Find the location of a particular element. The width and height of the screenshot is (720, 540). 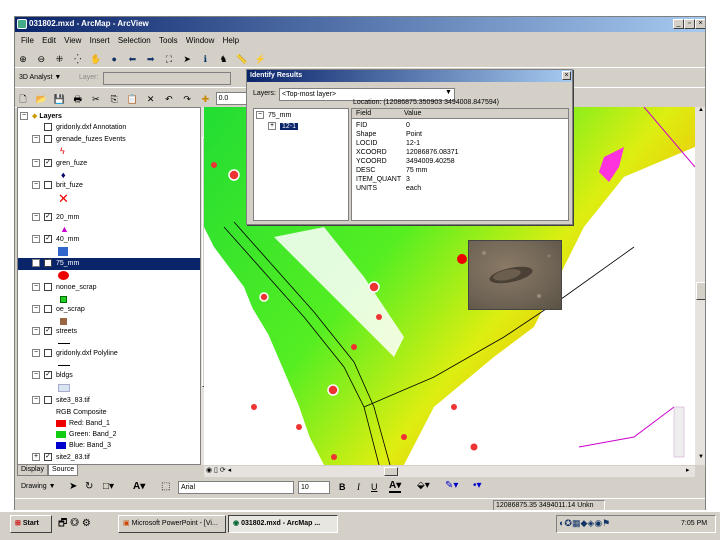

menu-window: Window is located at coordinates (200, 41).